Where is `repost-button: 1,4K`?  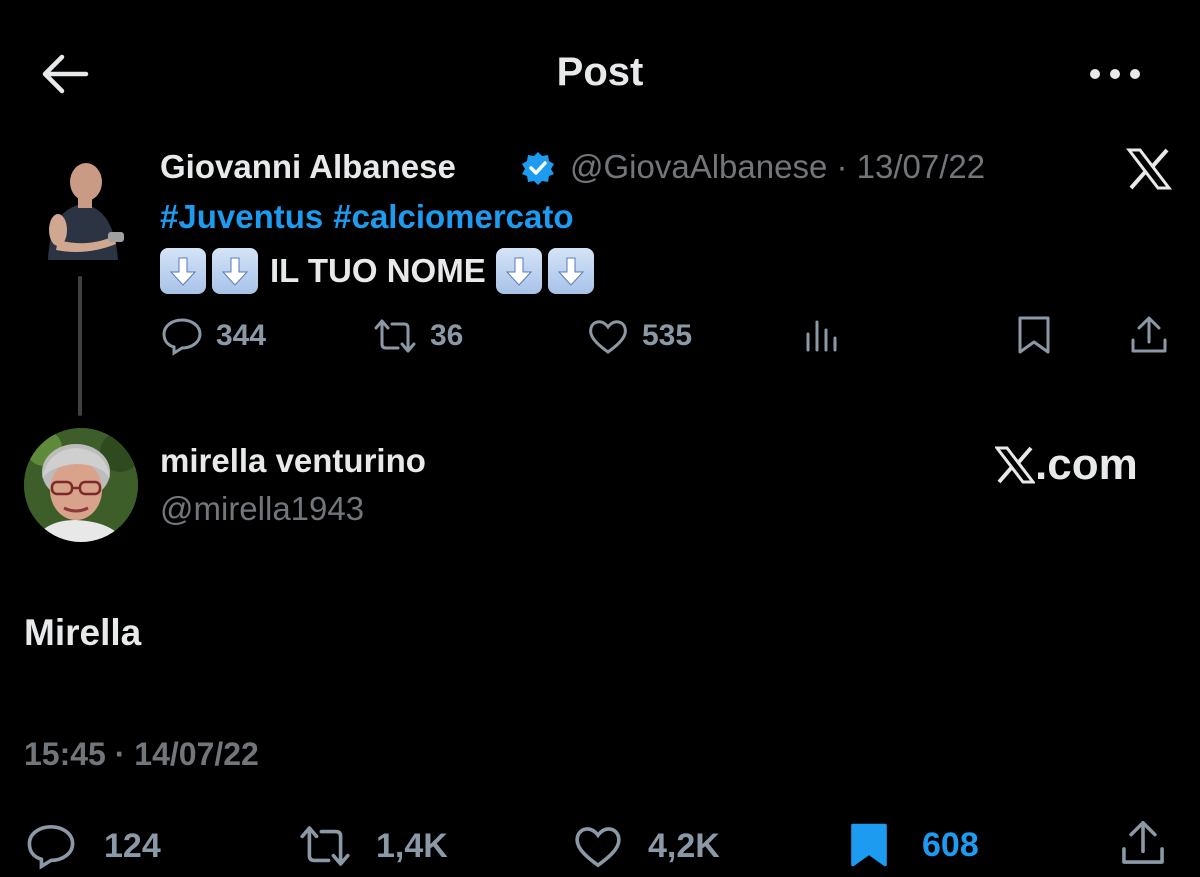
repost-button: 1,4K is located at coordinates (372, 846).